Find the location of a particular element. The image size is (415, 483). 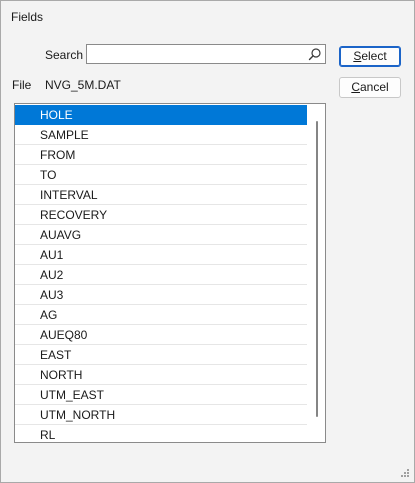

field-list-item: EAST is located at coordinates (161, 355).